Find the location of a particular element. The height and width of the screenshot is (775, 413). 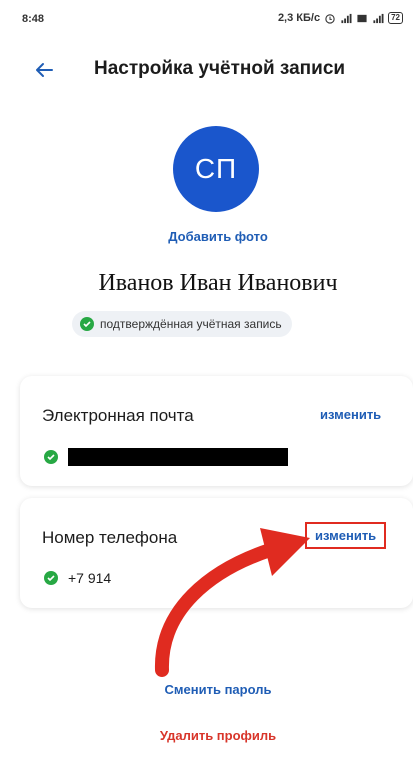

verified-label: подтверждённая учётная запись is located at coordinates (191, 324).